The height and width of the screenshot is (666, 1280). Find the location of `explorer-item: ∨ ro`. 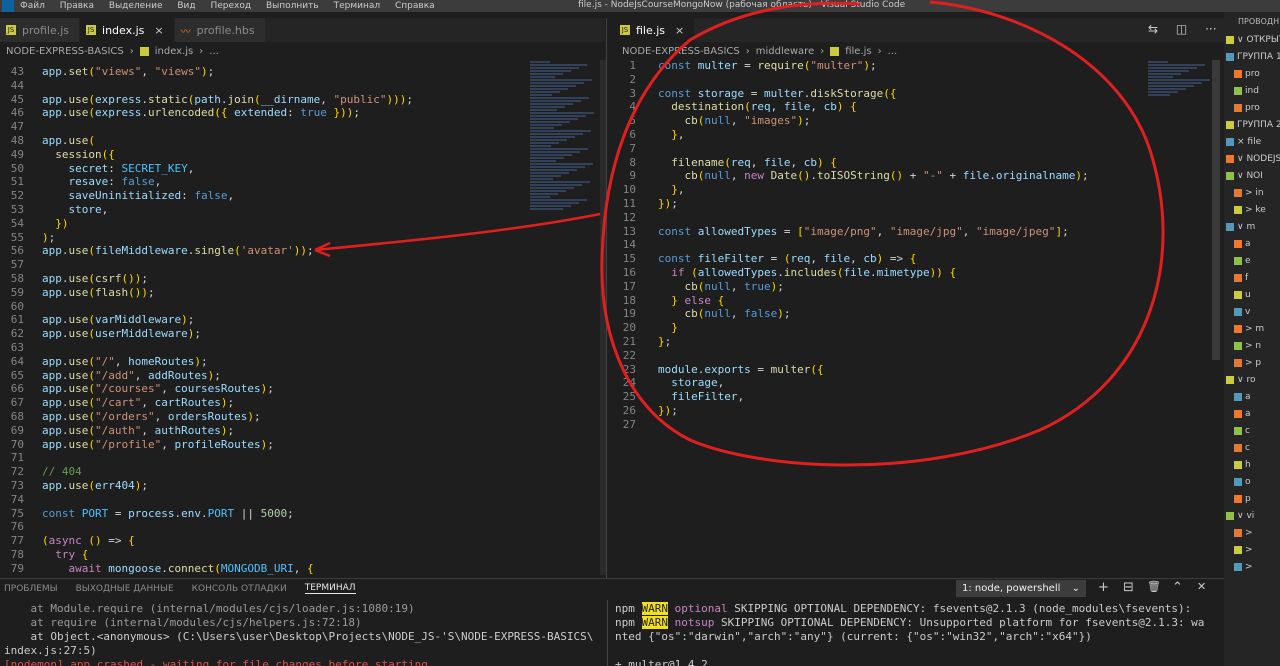

explorer-item: ∨ ro is located at coordinates (1252, 380).